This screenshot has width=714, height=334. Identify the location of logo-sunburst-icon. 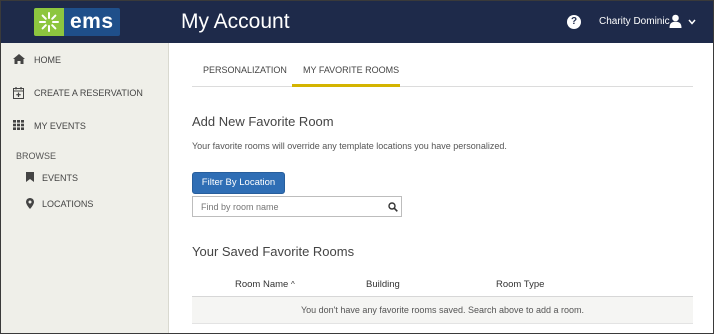
(49, 22).